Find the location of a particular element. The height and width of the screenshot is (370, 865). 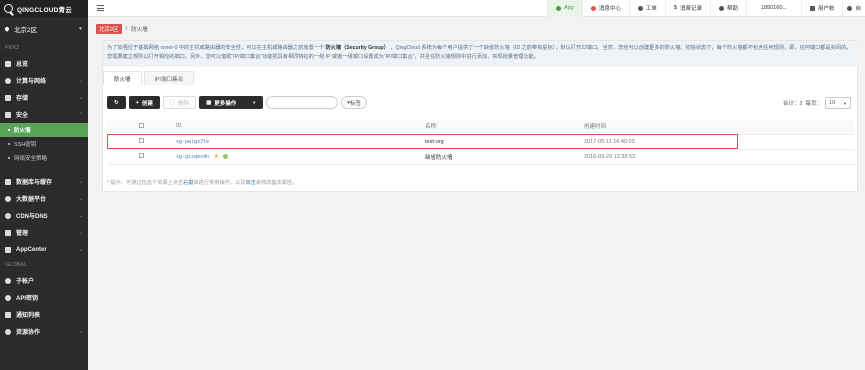

sidebar-sub-firewall: 防火墙 is located at coordinates (44, 130).